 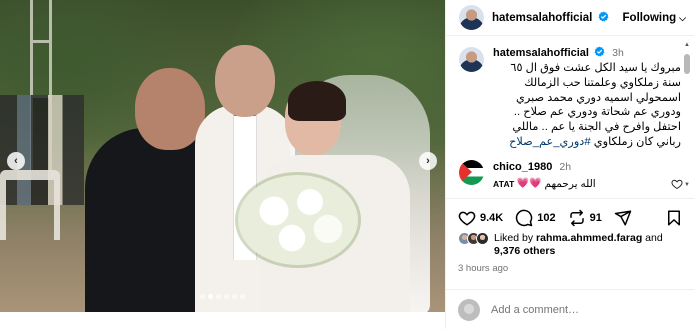 I want to click on carousel-next-button: ›, so click(x=428, y=161).